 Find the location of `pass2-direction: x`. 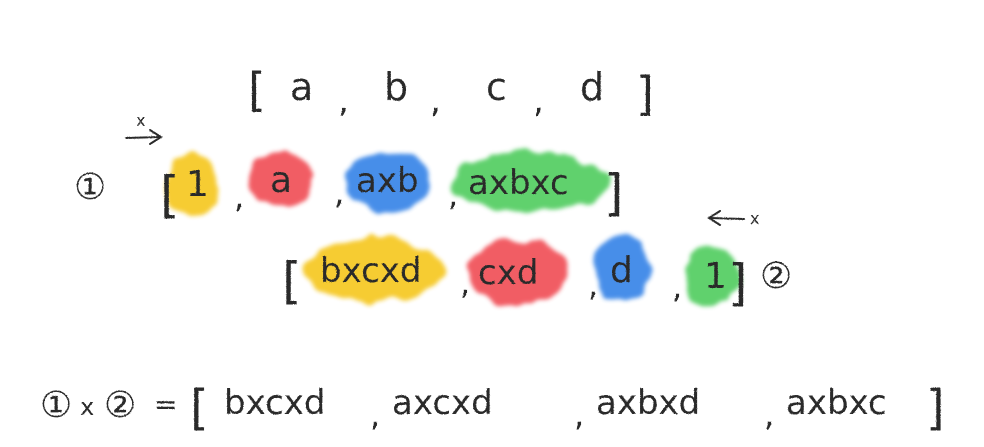

pass2-direction: x is located at coordinates (733, 218).